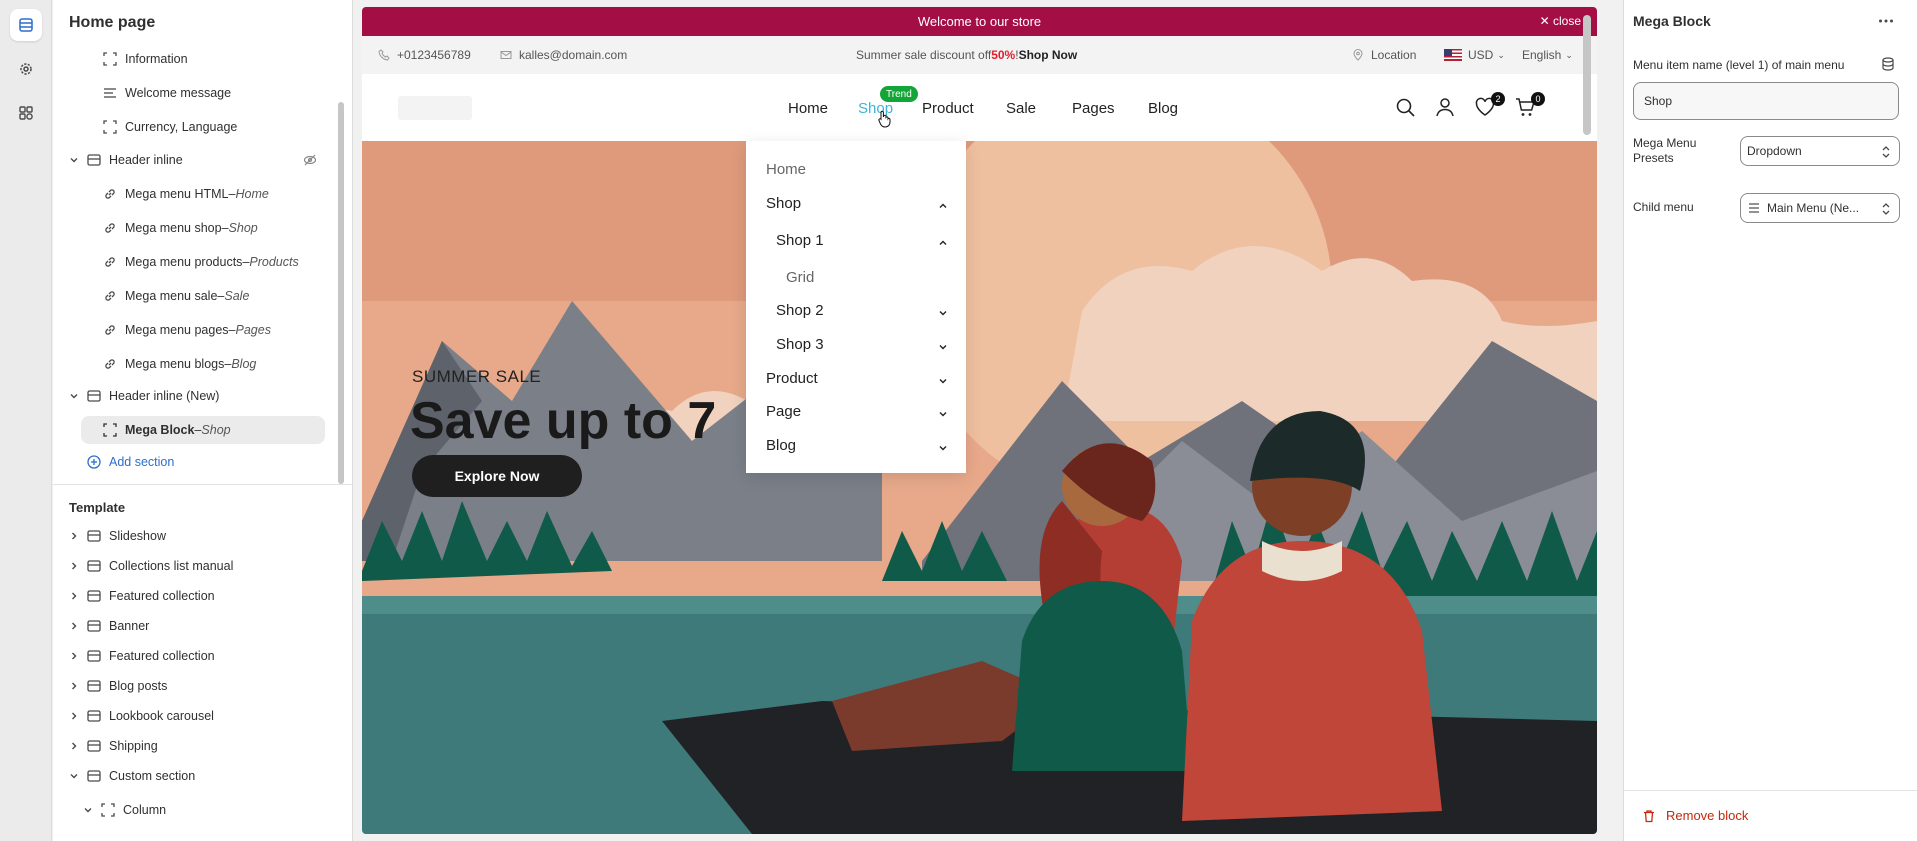 This screenshot has width=1917, height=841. I want to click on template-section-label: Featured collection, so click(162, 656).